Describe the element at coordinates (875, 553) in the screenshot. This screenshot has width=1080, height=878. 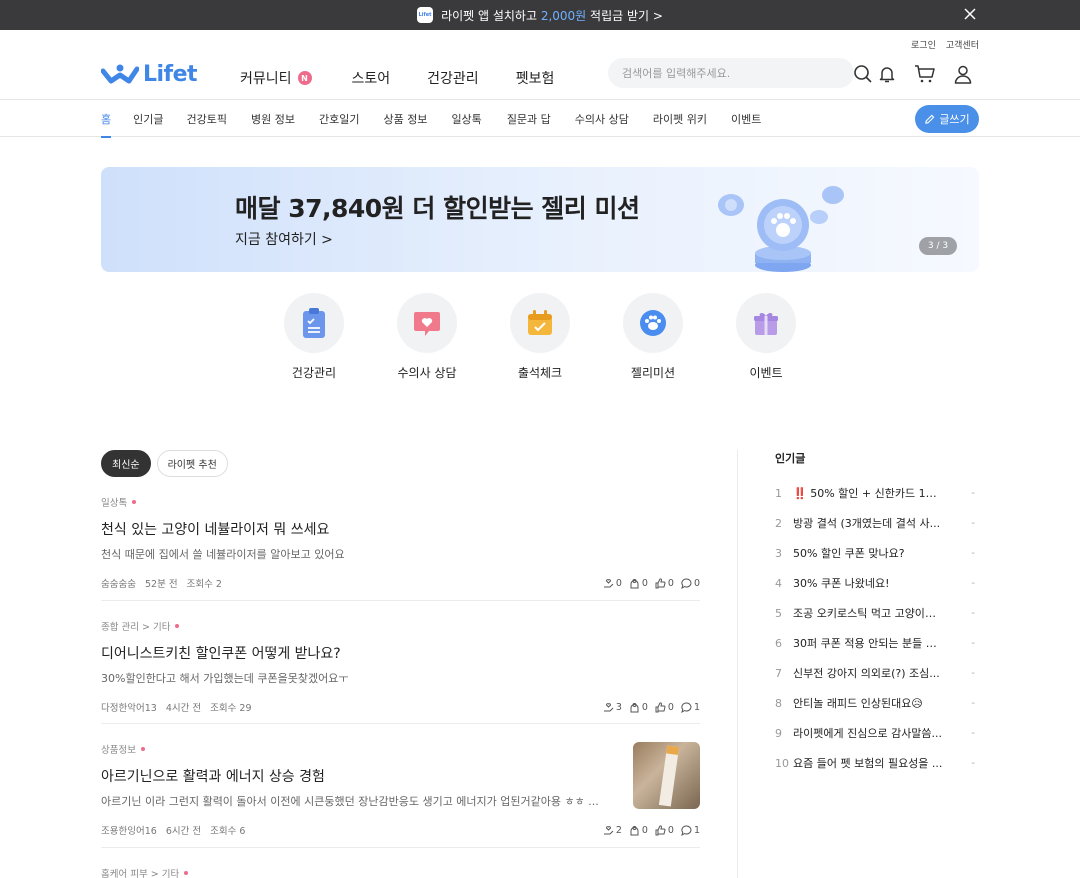
I see `popular-item: 3 50% 할인 쿠폰 맞나요? -` at that location.